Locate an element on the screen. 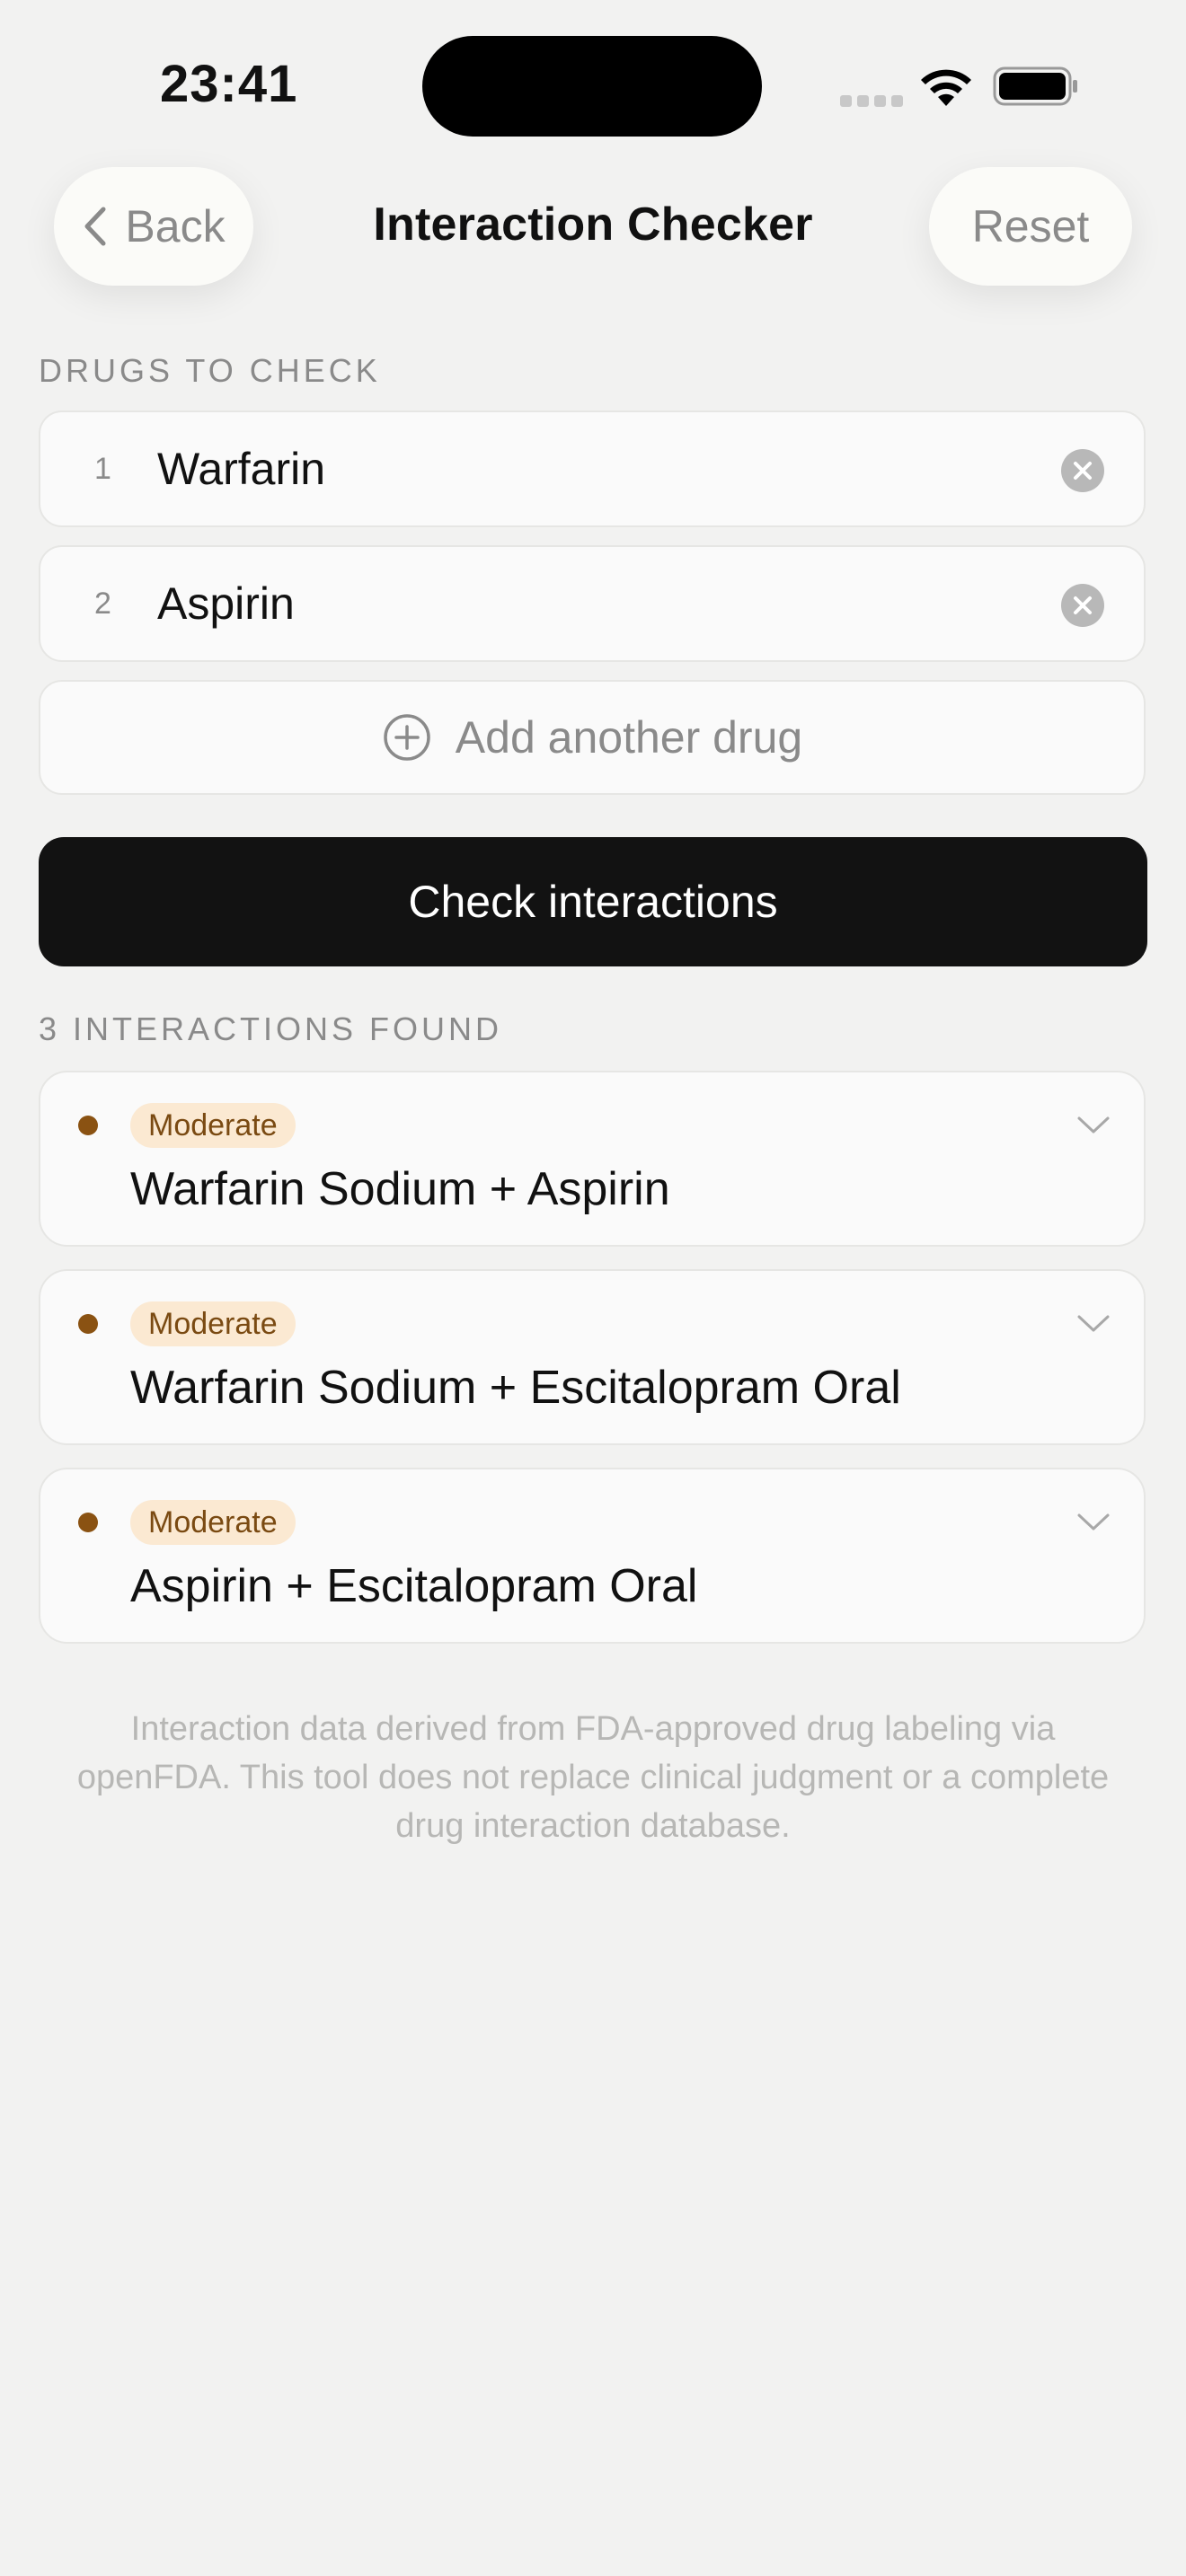  interaction-card: Moderate Aspirin + Escitalopram Oral is located at coordinates (592, 1556).